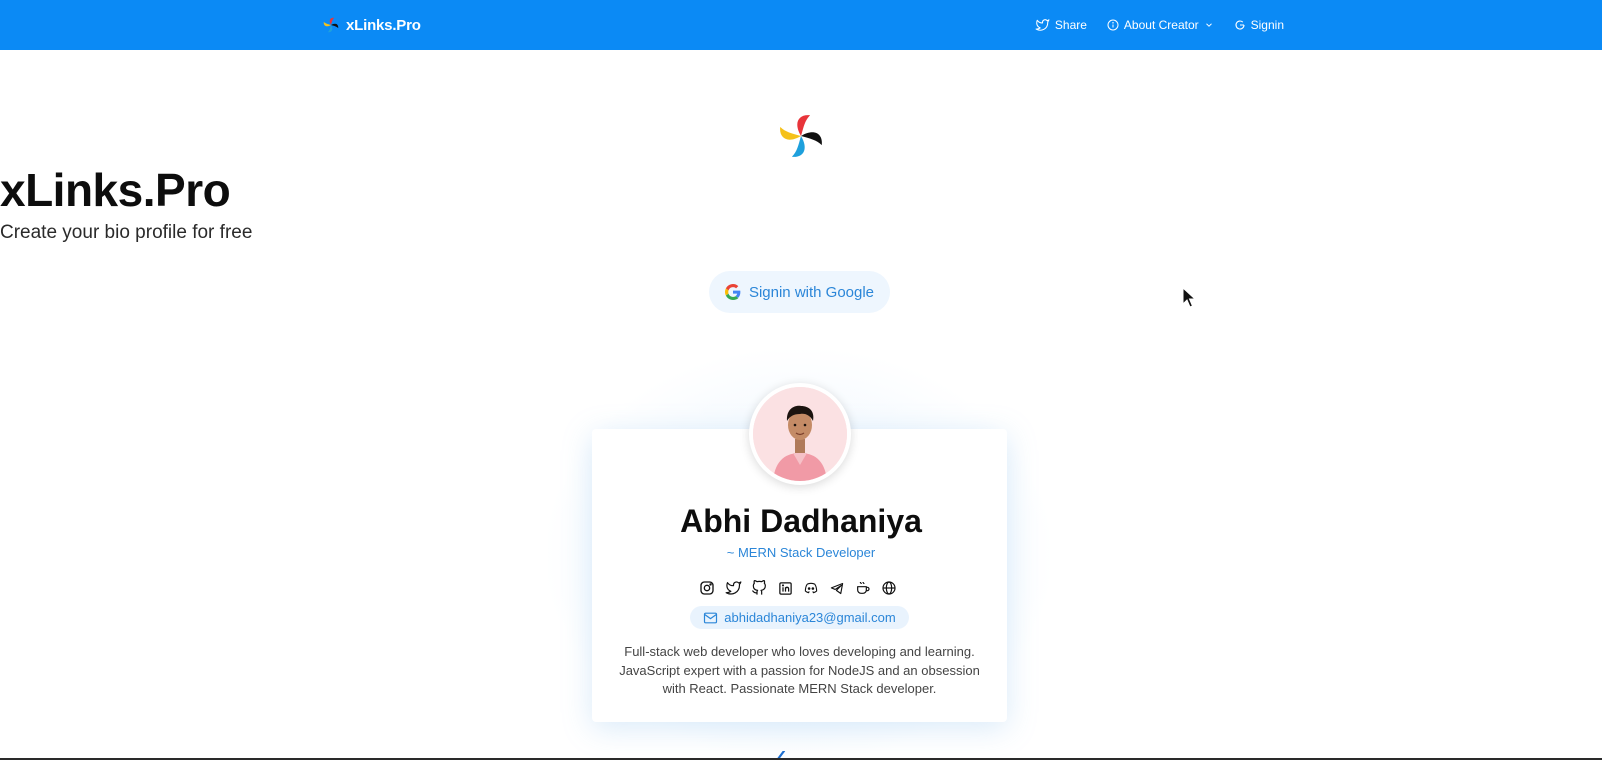 Image resolution: width=1602 pixels, height=760 pixels. I want to click on globe-icon, so click(889, 588).